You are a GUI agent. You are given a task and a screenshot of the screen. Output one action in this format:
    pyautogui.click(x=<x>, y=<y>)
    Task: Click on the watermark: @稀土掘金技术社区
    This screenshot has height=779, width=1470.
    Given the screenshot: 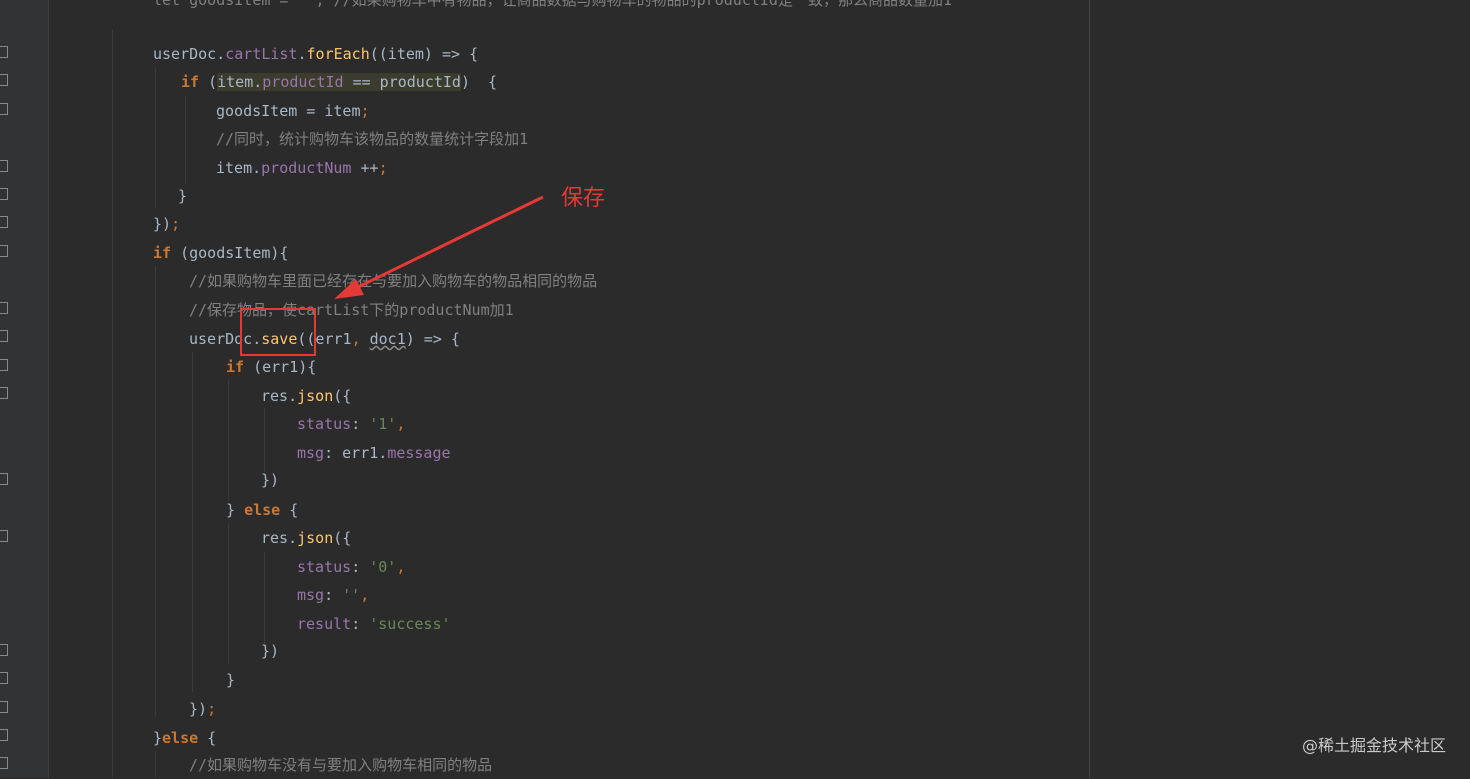 What is the action you would take?
    pyautogui.click(x=1373, y=745)
    